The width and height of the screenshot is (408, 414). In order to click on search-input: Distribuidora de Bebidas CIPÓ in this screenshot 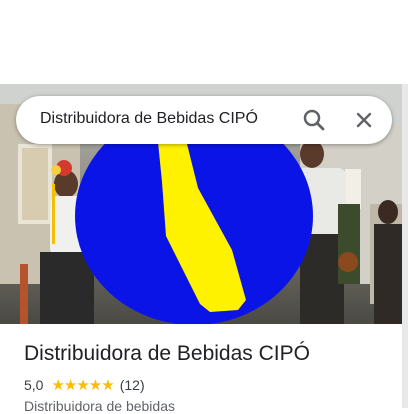, I will do `click(149, 119)`.